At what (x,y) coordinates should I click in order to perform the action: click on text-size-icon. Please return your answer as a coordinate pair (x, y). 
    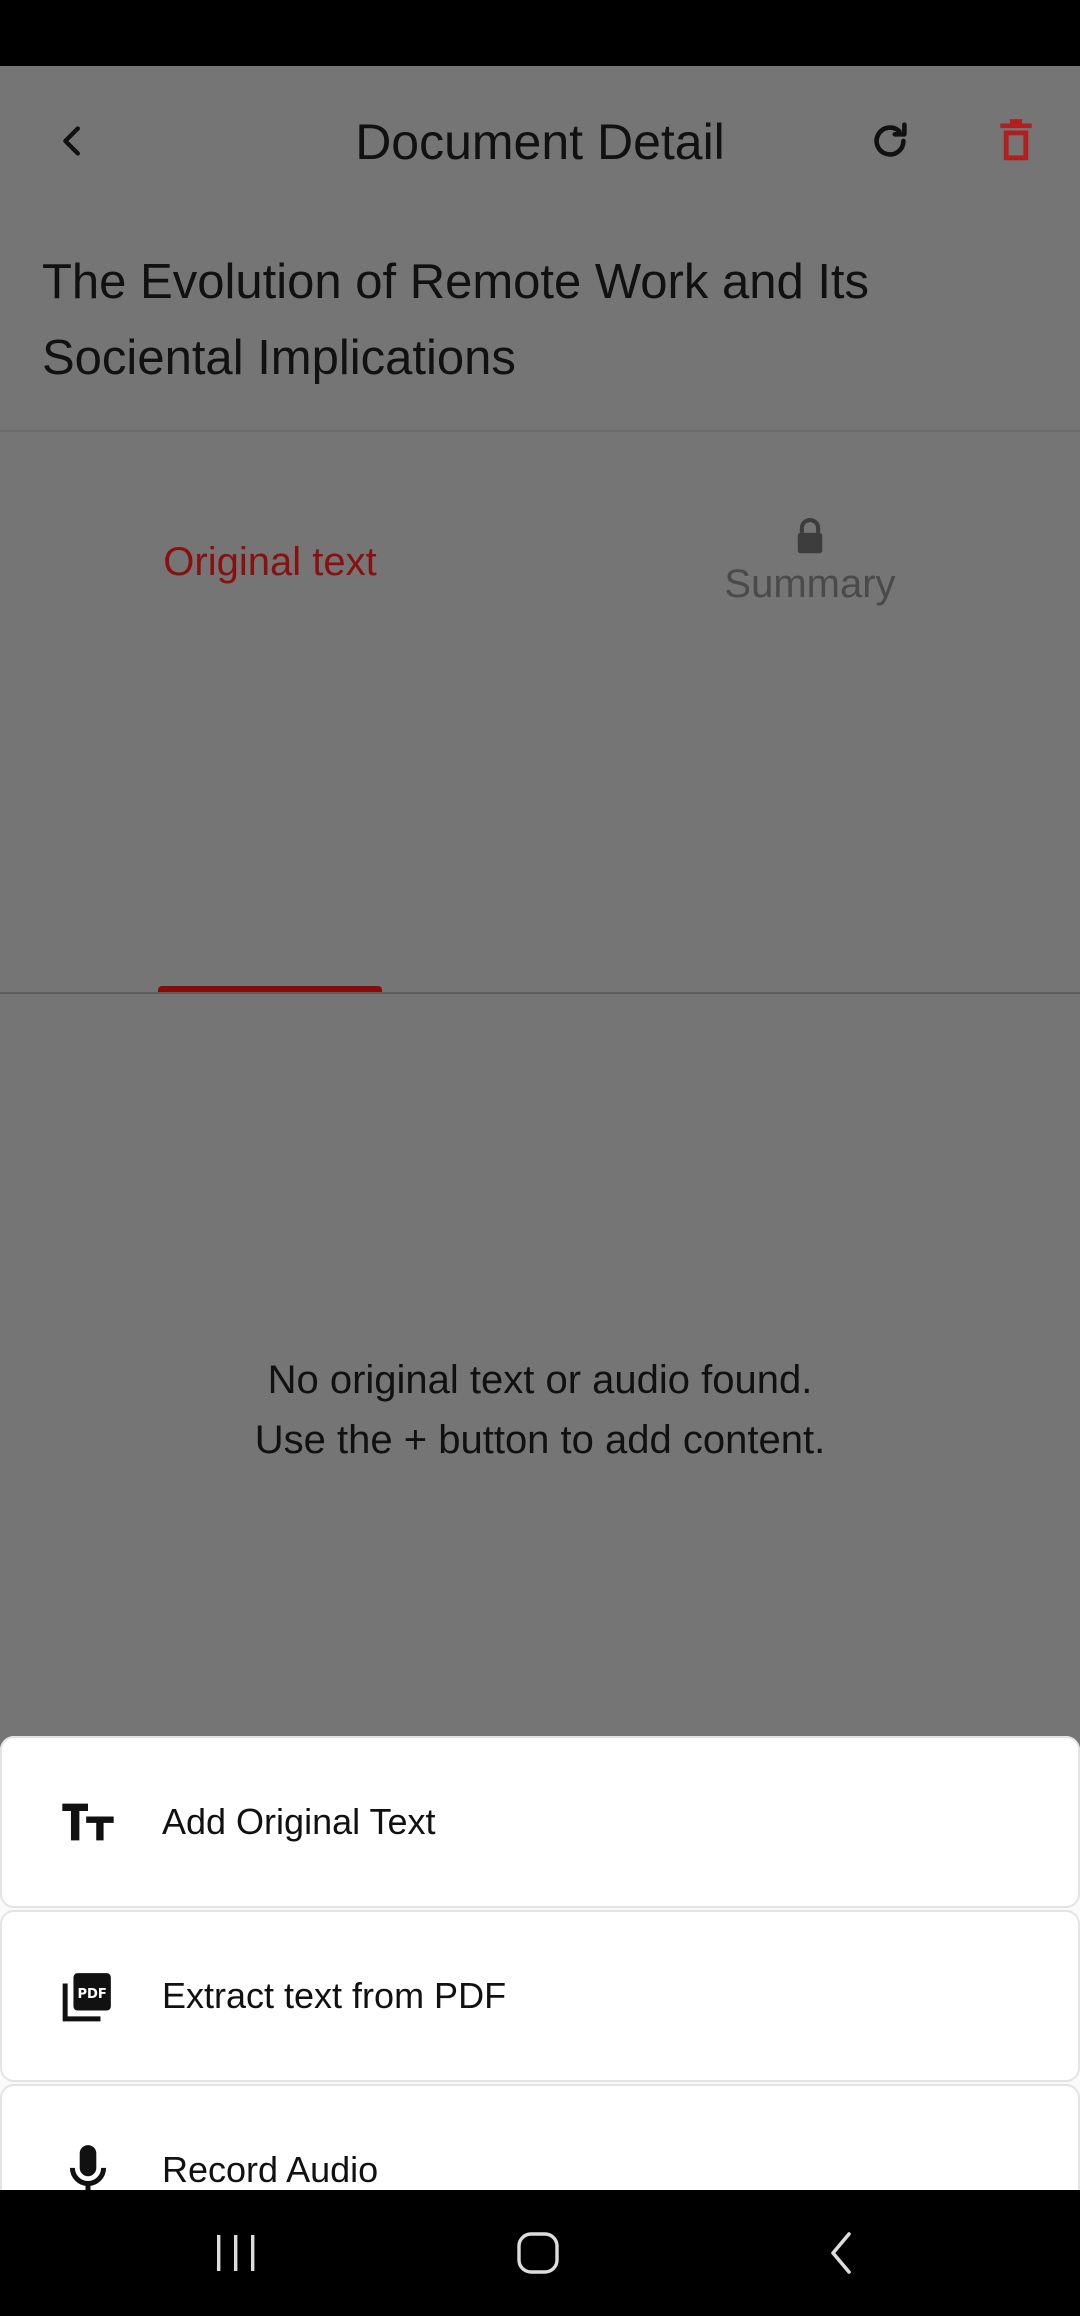
    Looking at the image, I should click on (88, 1822).